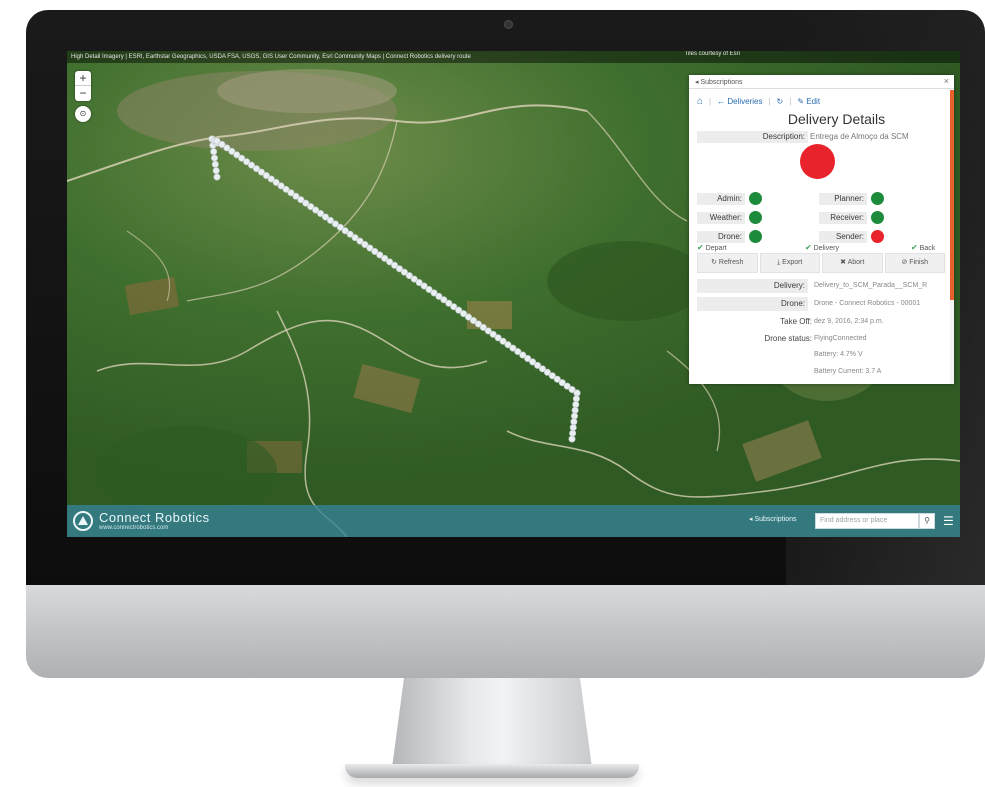 The height and width of the screenshot is (787, 985). I want to click on status-label: Drone:, so click(721, 237).